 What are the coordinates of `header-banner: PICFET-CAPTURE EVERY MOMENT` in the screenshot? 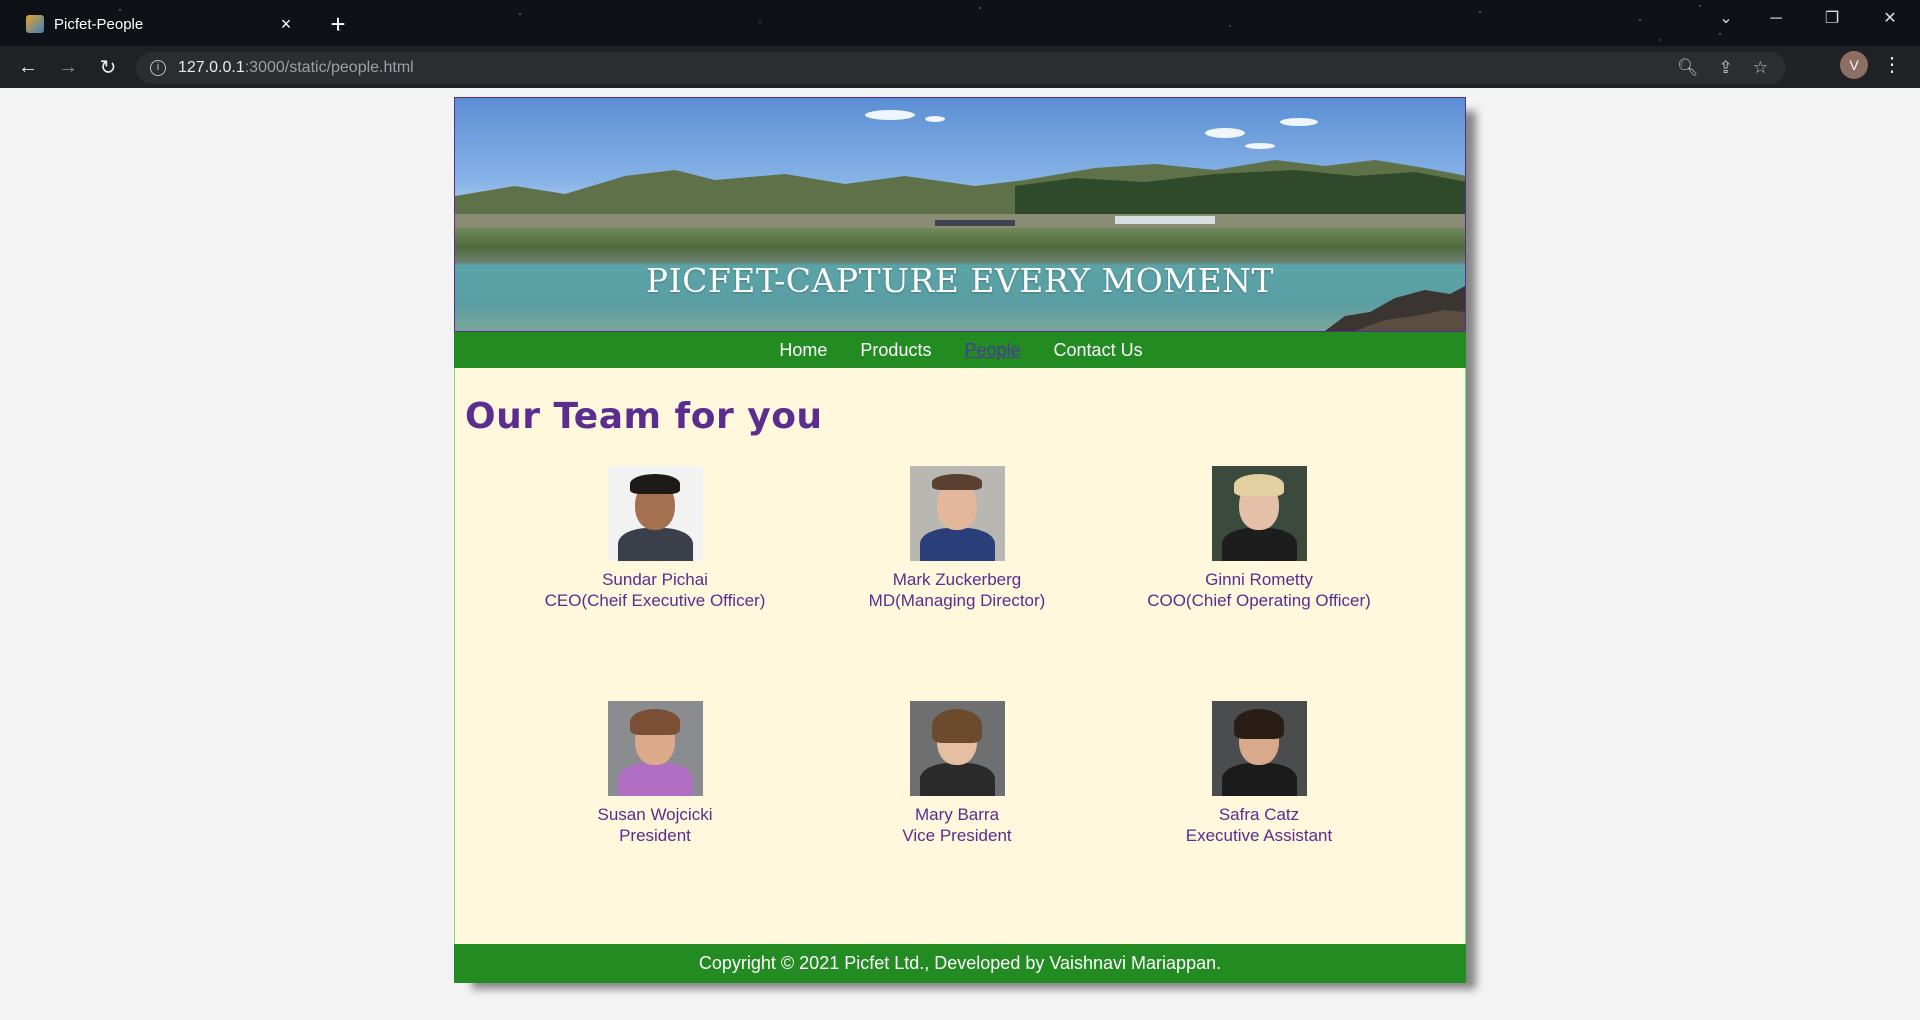 It's located at (960, 214).